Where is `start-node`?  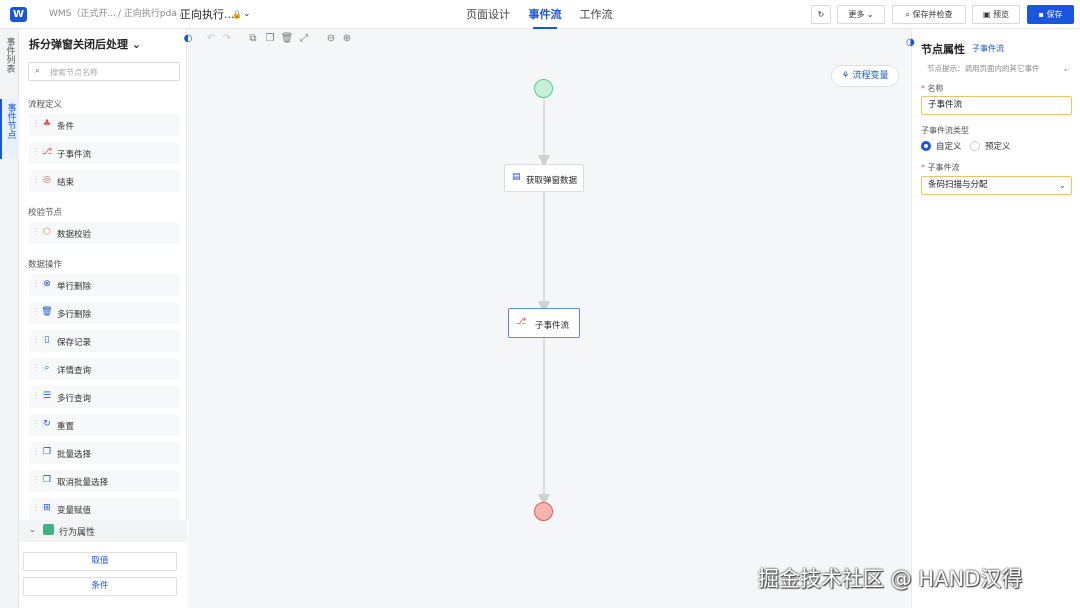 start-node is located at coordinates (543, 88).